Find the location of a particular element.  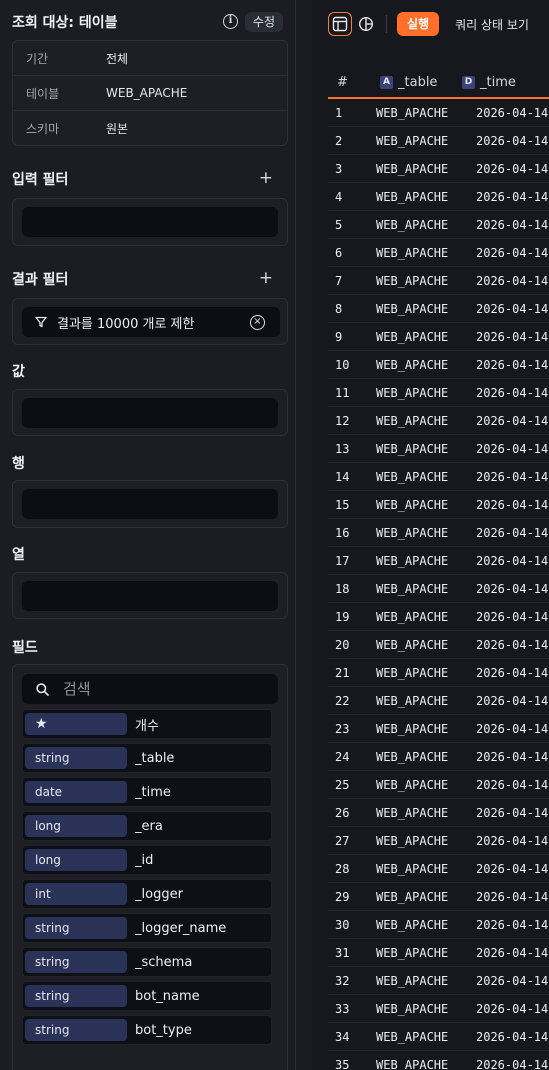

table-row: 24 WEB_APACHE 2026-04-14 is located at coordinates (438, 757).